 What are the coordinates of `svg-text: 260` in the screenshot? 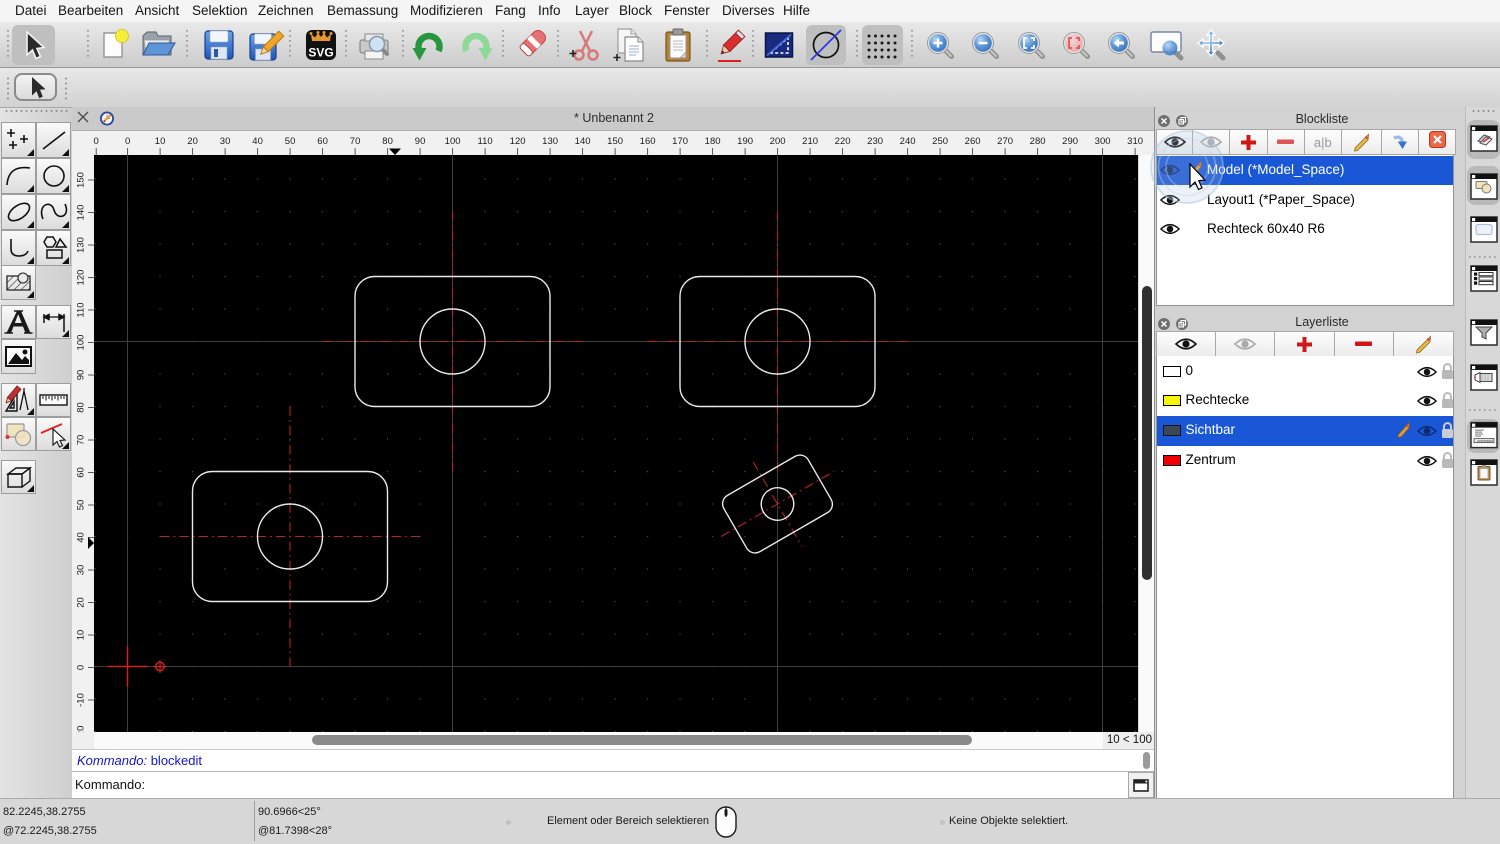 It's located at (973, 141).